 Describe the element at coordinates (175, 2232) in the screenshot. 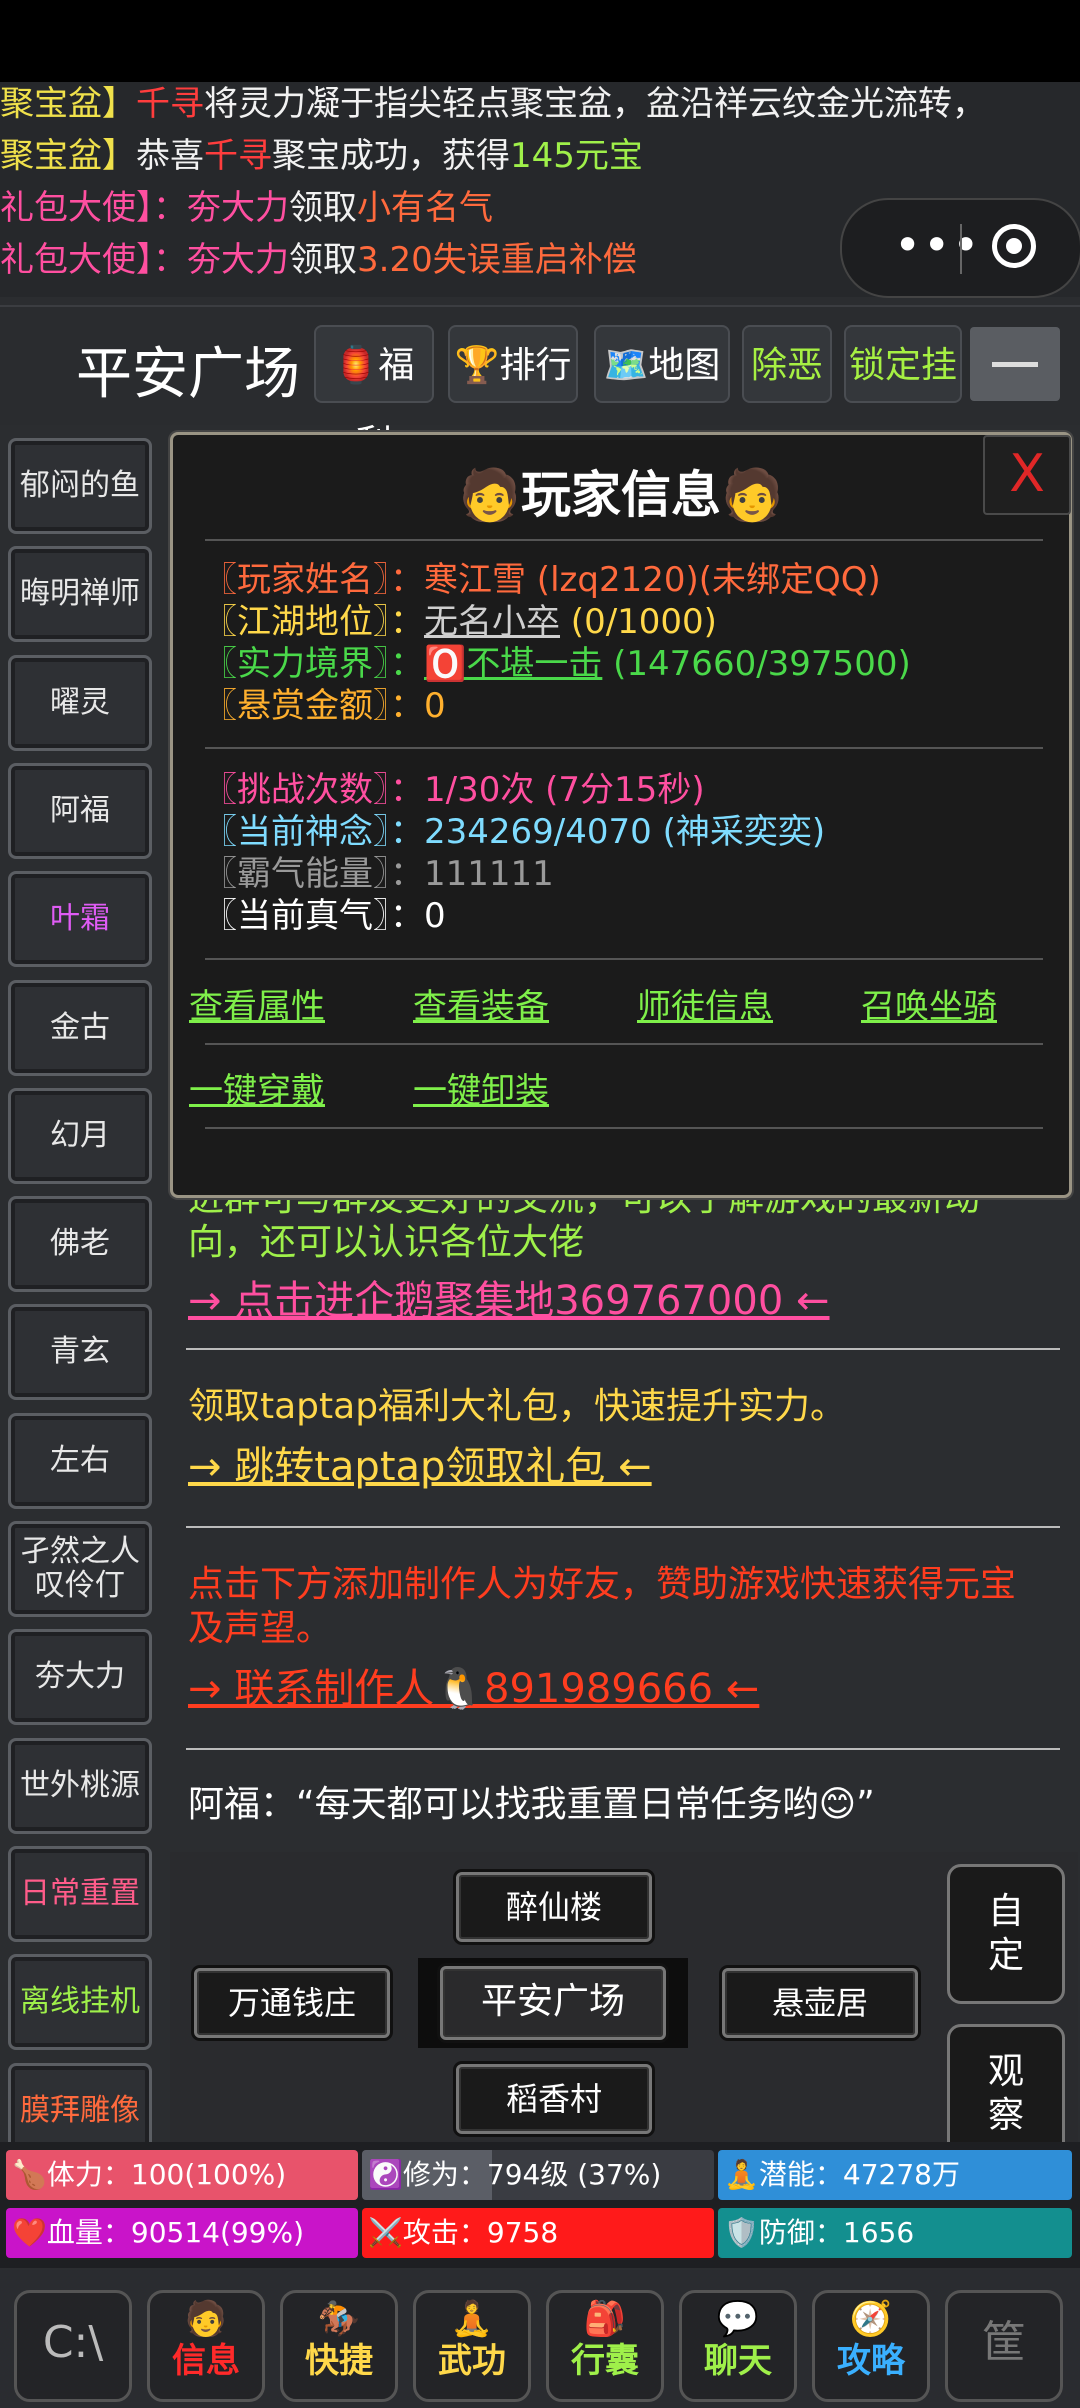

I see `hp-label: 血量：90514(99%)` at that location.